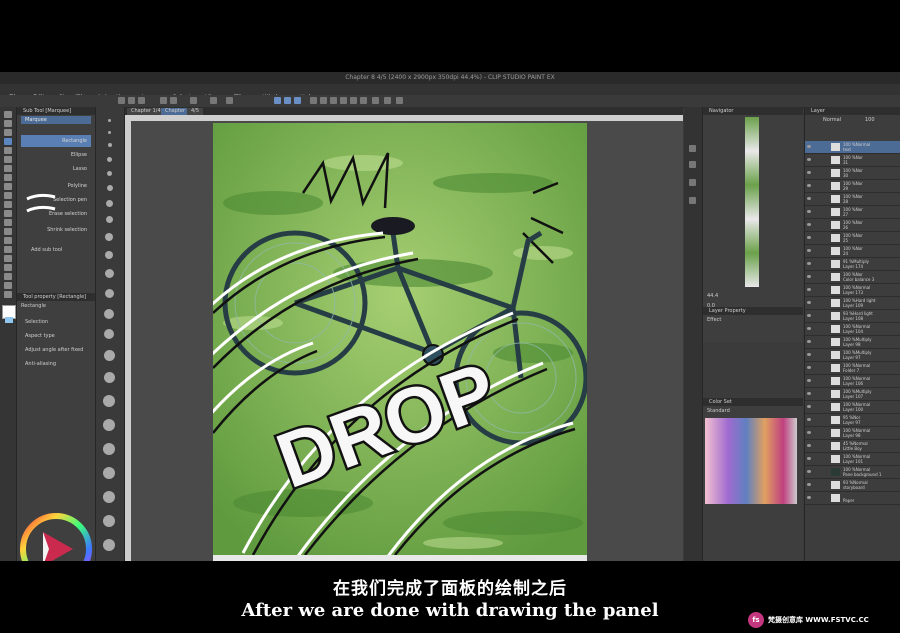  Describe the element at coordinates (852, 342) in the screenshot. I see `layer-row: 100 %Multiply Layer 98` at that location.